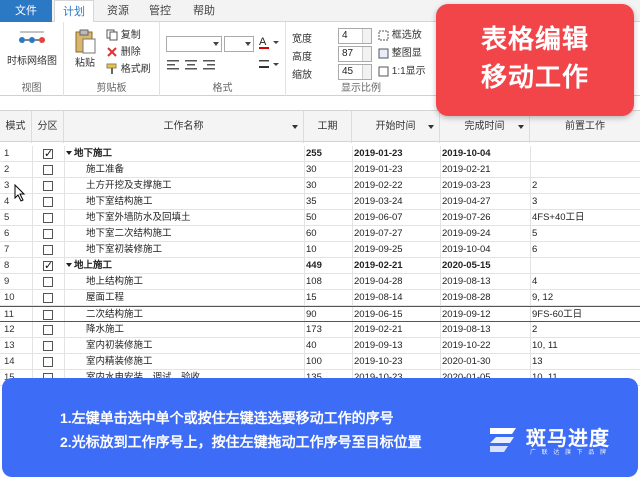 The image size is (640, 480). I want to click on row-number: 1, so click(15, 154).